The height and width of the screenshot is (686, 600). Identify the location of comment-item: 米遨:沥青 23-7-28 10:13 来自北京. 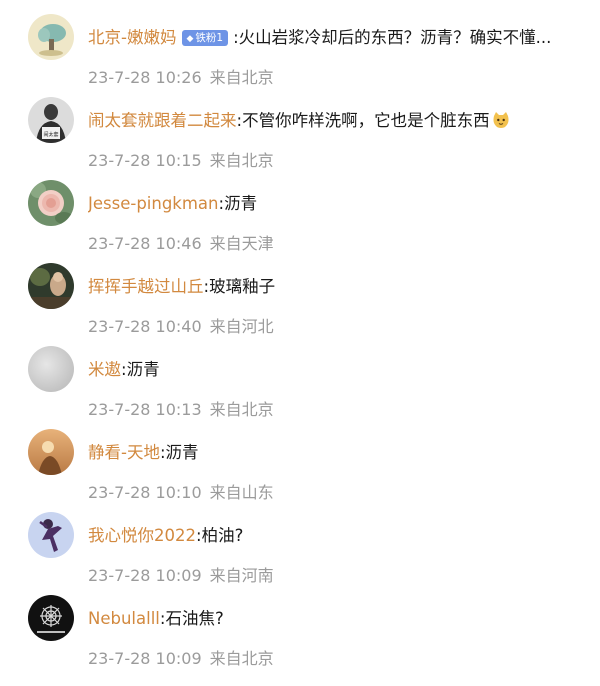
(300, 386).